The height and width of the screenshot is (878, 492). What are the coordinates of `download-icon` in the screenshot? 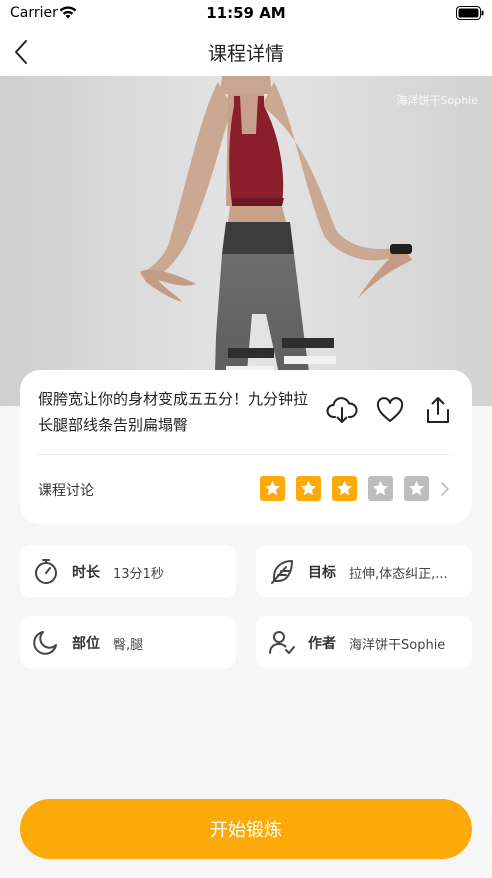 It's located at (342, 410).